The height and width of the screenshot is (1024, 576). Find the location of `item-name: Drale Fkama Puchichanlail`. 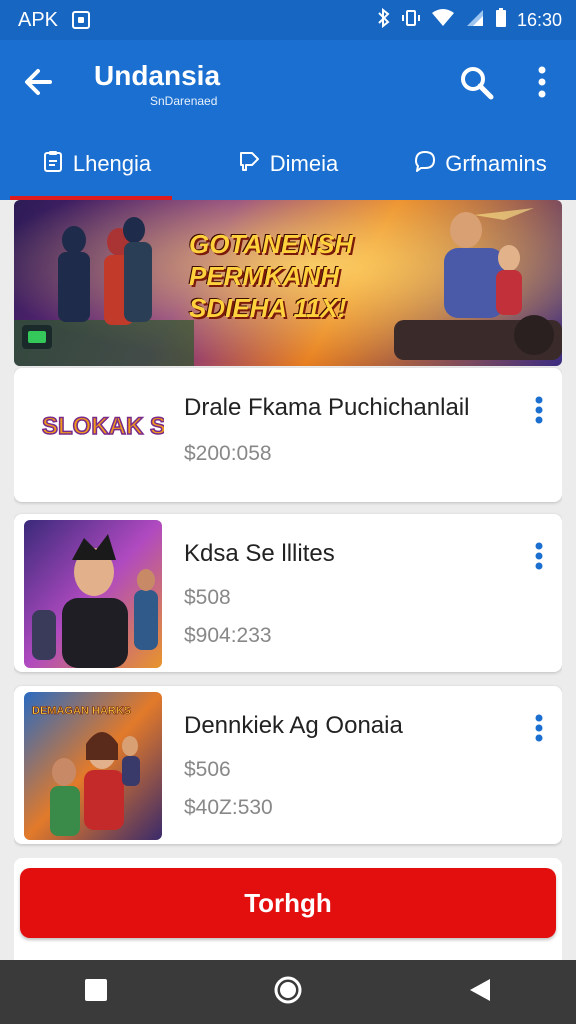

item-name: Drale Fkama Puchichanlail is located at coordinates (327, 407).